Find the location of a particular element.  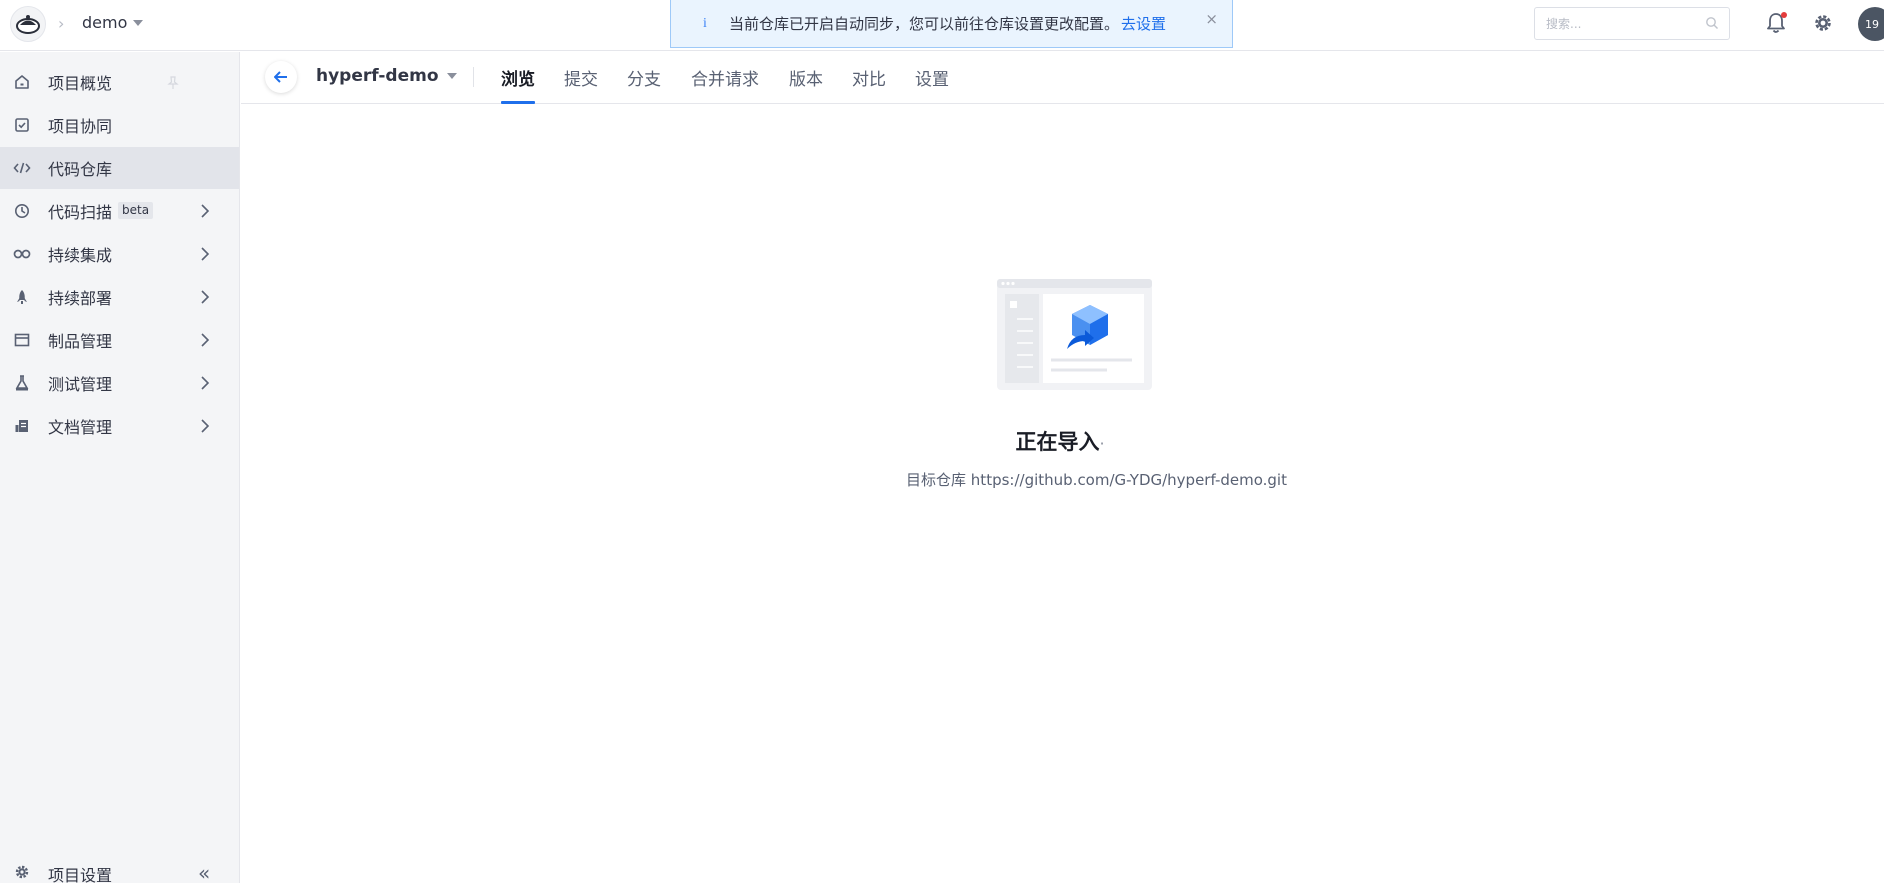

sidebar-item-testing: 测试管理 is located at coordinates (119, 383).